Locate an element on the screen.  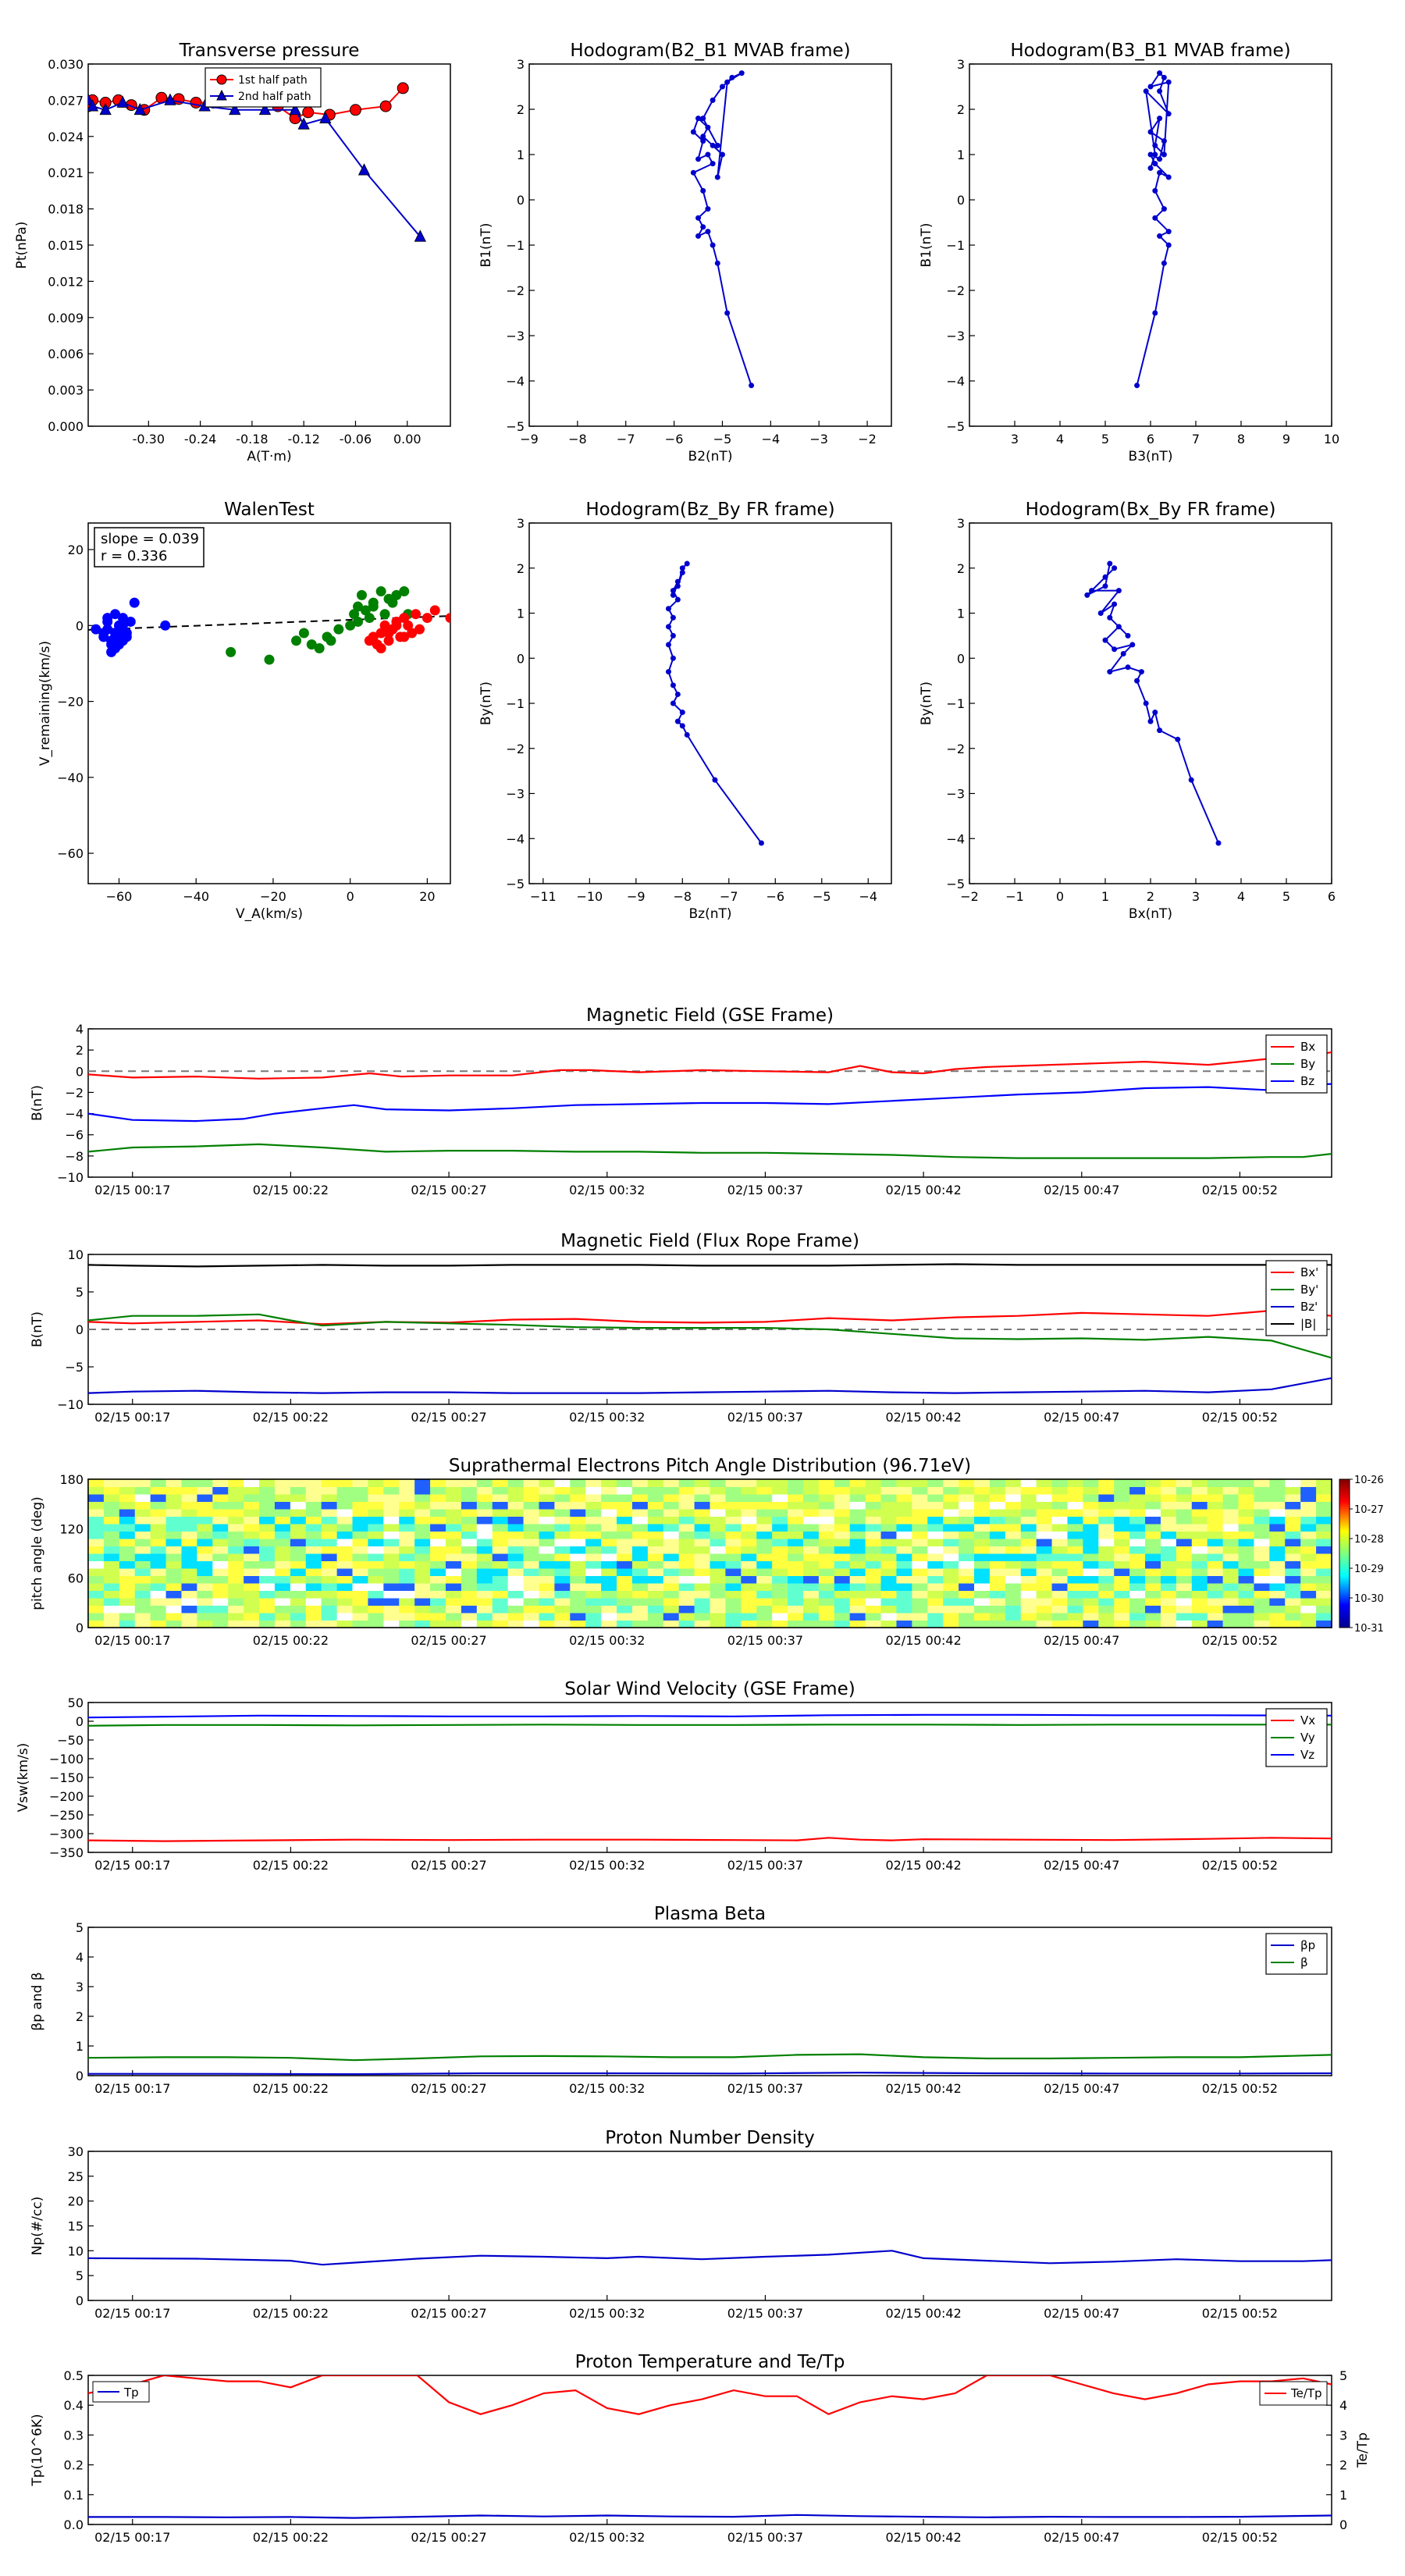
x-tick-label: 0.00 is located at coordinates (408, 439).